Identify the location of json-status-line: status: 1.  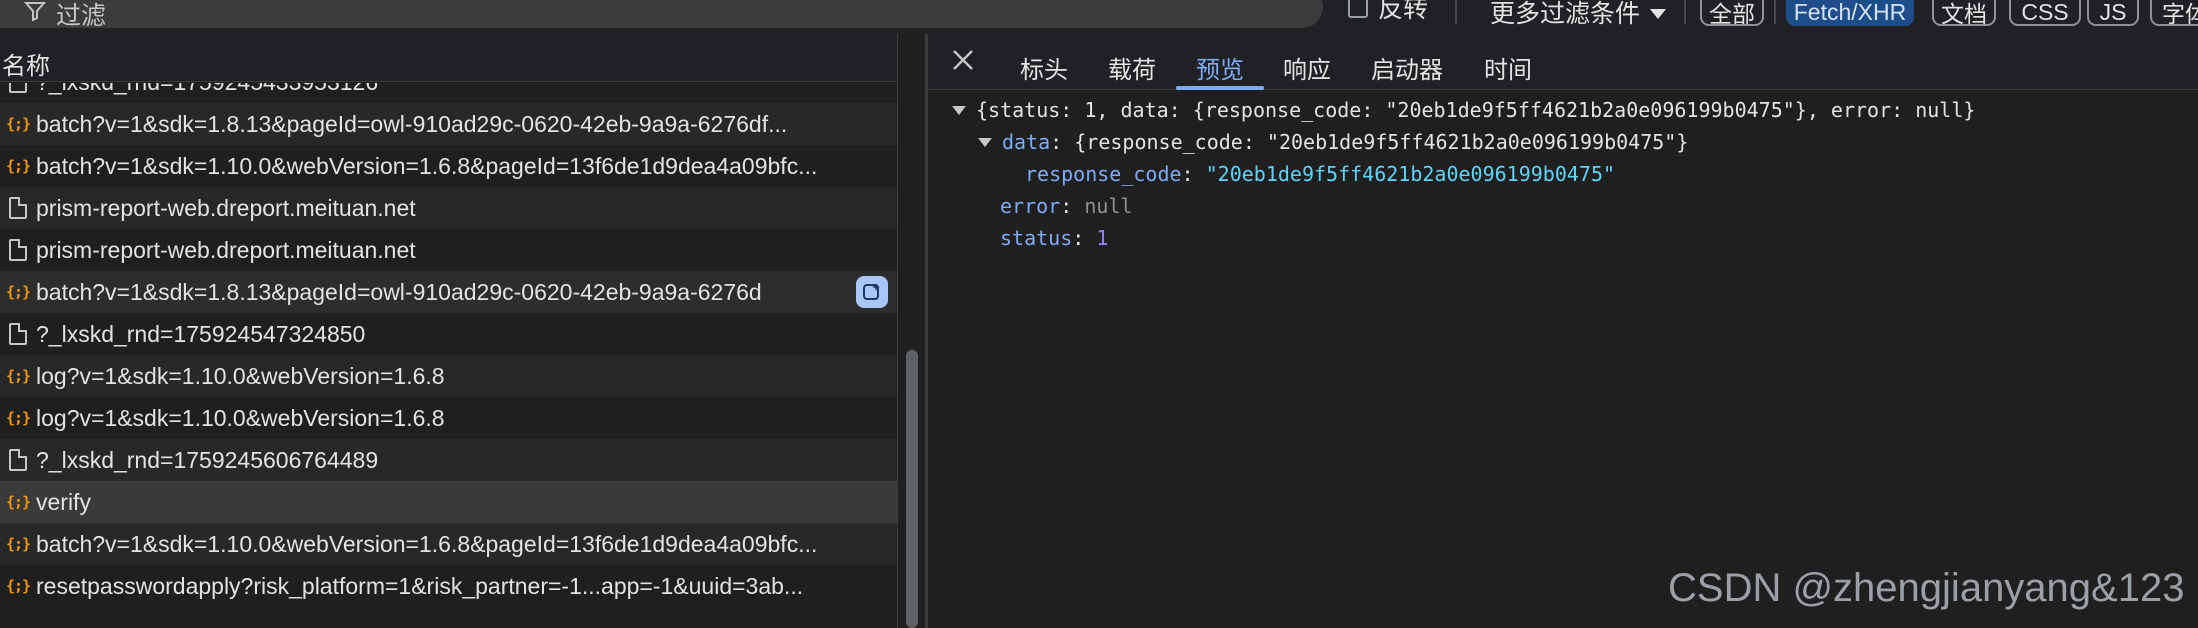
(1054, 238).